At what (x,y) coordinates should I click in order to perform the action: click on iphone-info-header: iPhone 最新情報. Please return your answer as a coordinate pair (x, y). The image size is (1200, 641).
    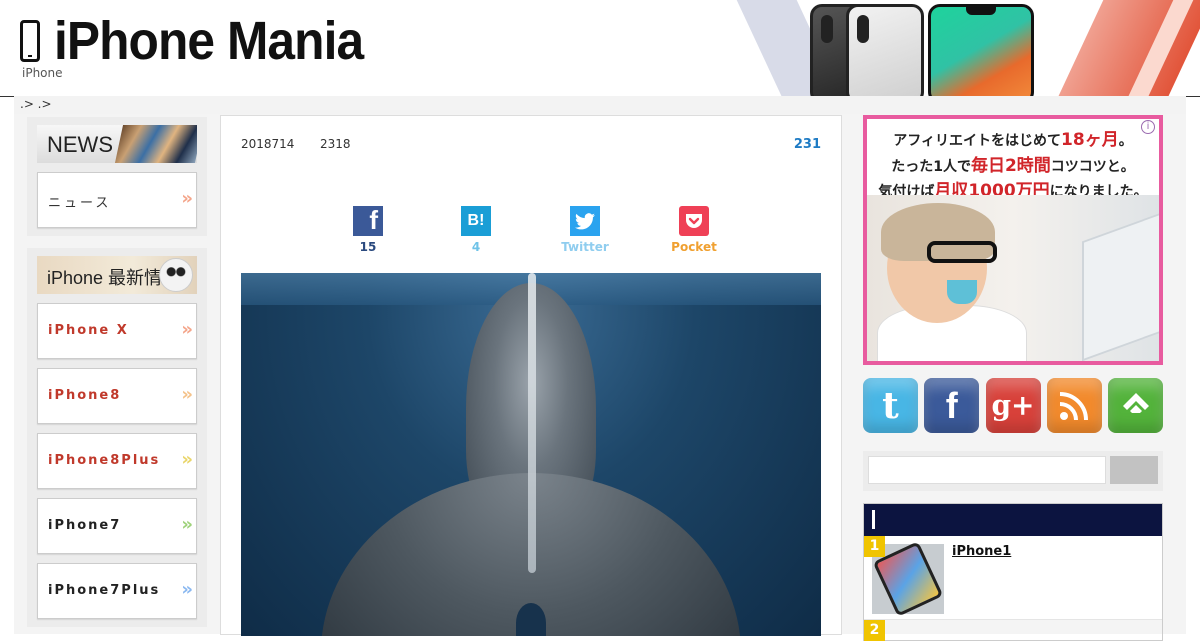
    Looking at the image, I should click on (117, 275).